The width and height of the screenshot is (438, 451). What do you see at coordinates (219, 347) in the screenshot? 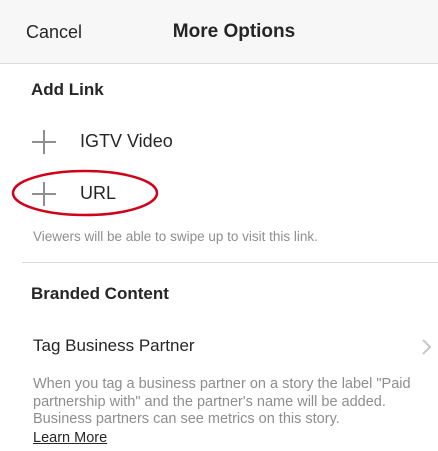
I see `tag-business-partner-row: Tag Business Partner` at bounding box center [219, 347].